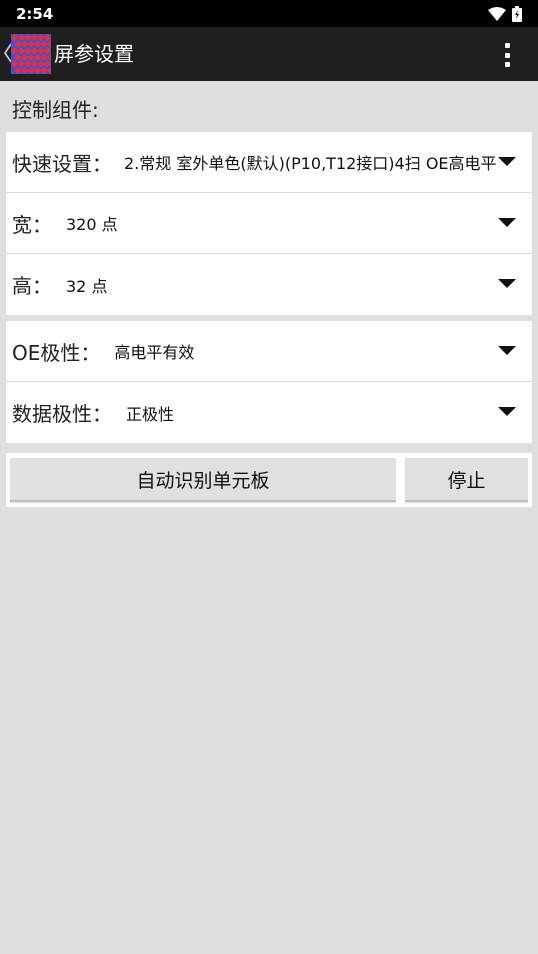 Image resolution: width=538 pixels, height=954 pixels. What do you see at coordinates (466, 480) in the screenshot?
I see `stop-button: 停止` at bounding box center [466, 480].